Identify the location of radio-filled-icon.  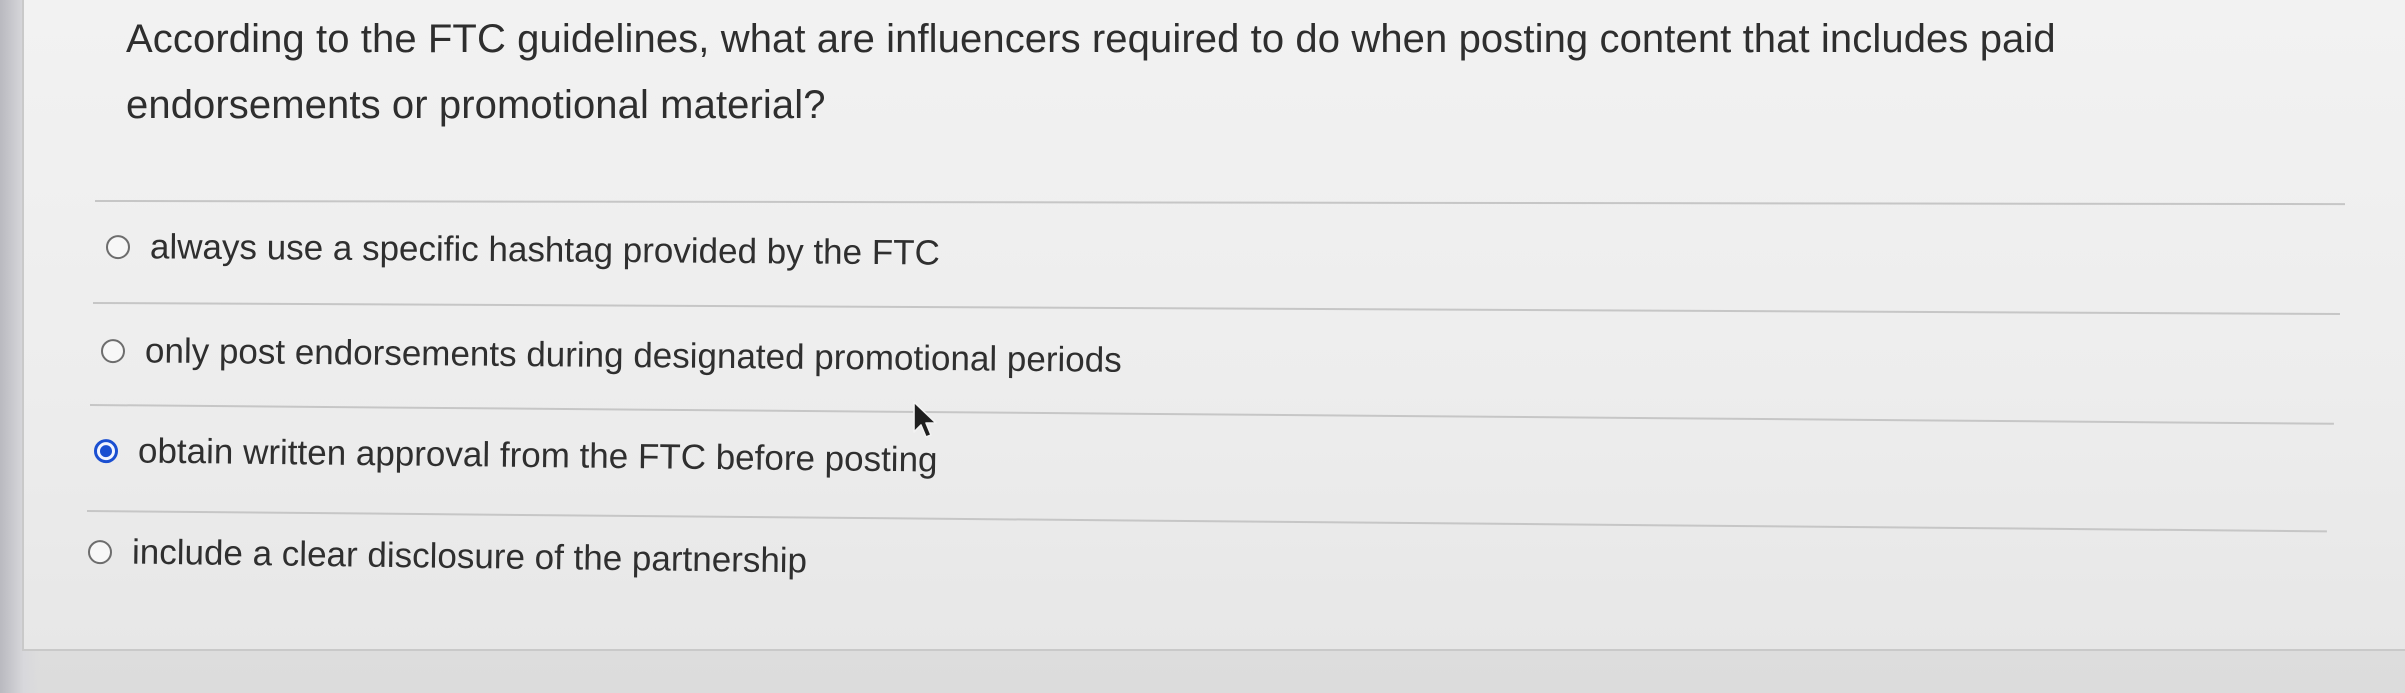
(106, 451).